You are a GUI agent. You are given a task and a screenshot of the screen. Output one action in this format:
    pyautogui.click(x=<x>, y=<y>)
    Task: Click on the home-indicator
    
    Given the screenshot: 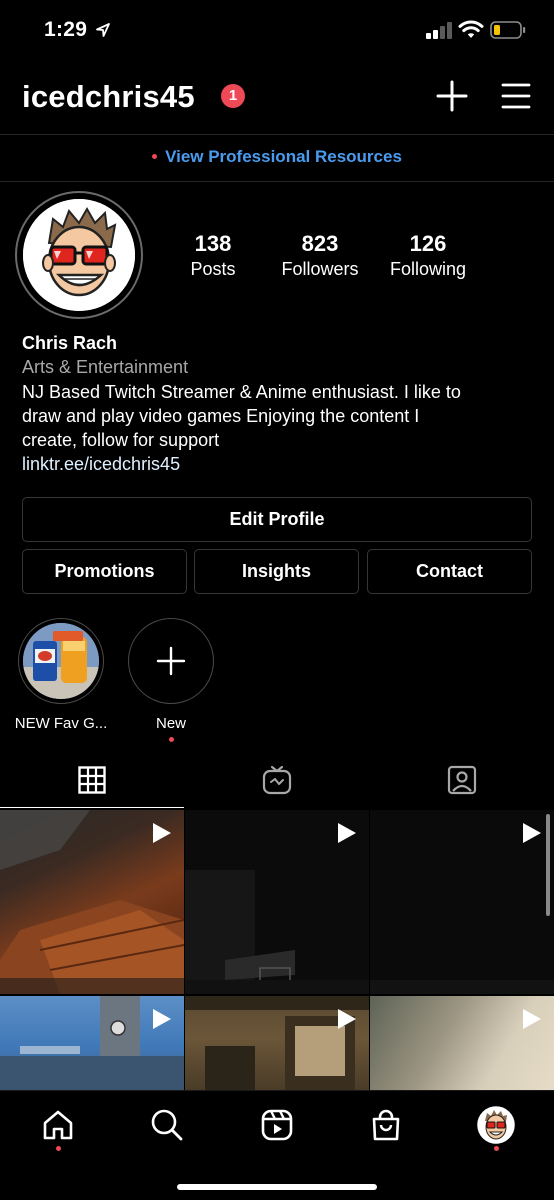 What is the action you would take?
    pyautogui.click(x=277, y=1187)
    